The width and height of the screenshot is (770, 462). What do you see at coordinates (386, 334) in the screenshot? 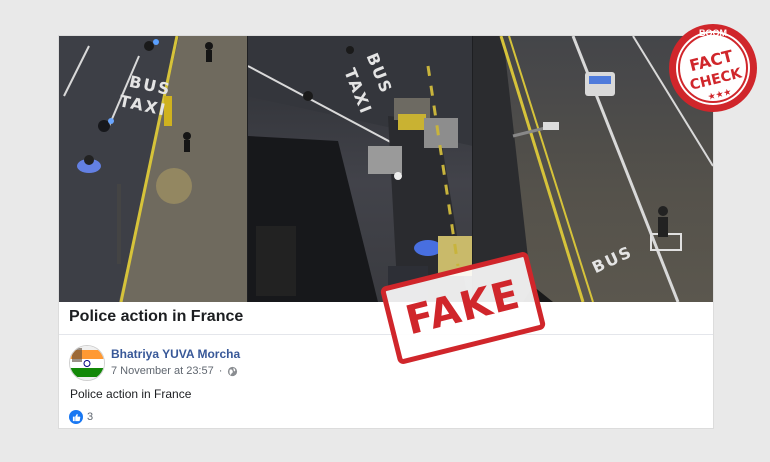
I see `divider` at bounding box center [386, 334].